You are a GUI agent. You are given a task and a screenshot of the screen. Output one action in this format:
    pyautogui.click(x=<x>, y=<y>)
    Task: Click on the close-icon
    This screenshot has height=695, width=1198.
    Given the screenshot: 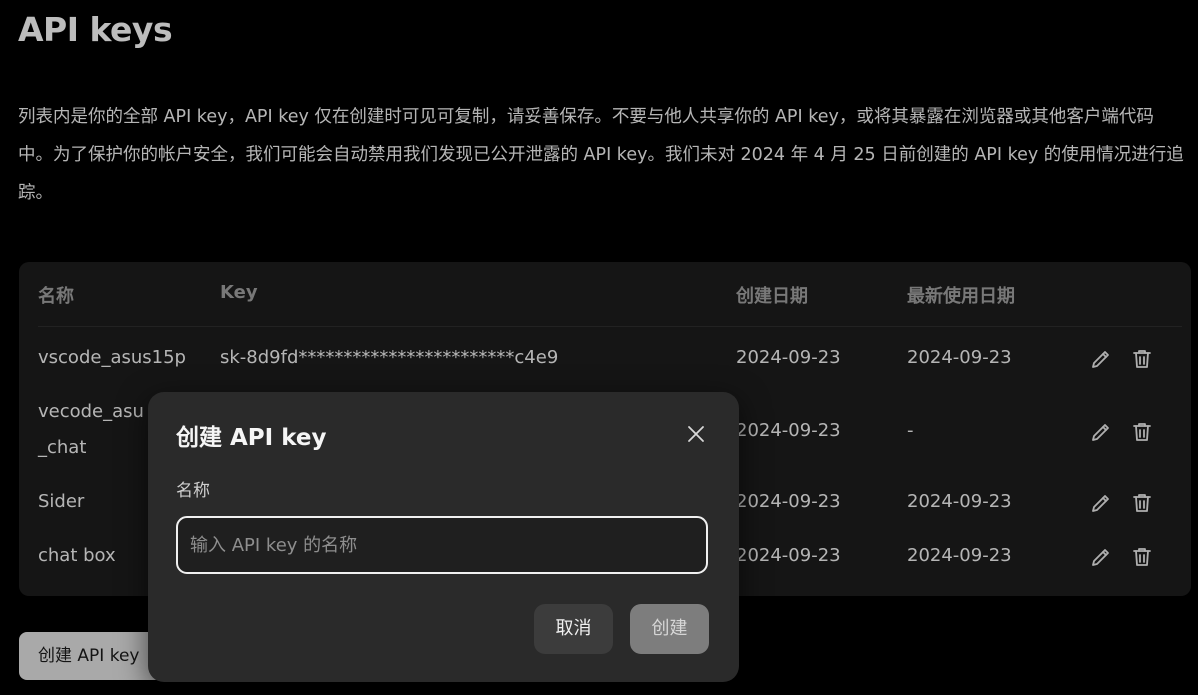 What is the action you would take?
    pyautogui.click(x=696, y=434)
    